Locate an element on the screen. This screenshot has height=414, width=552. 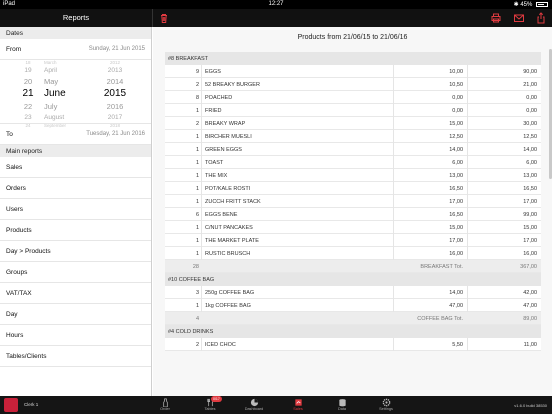
picker-month: September is located at coordinates (55, 125).